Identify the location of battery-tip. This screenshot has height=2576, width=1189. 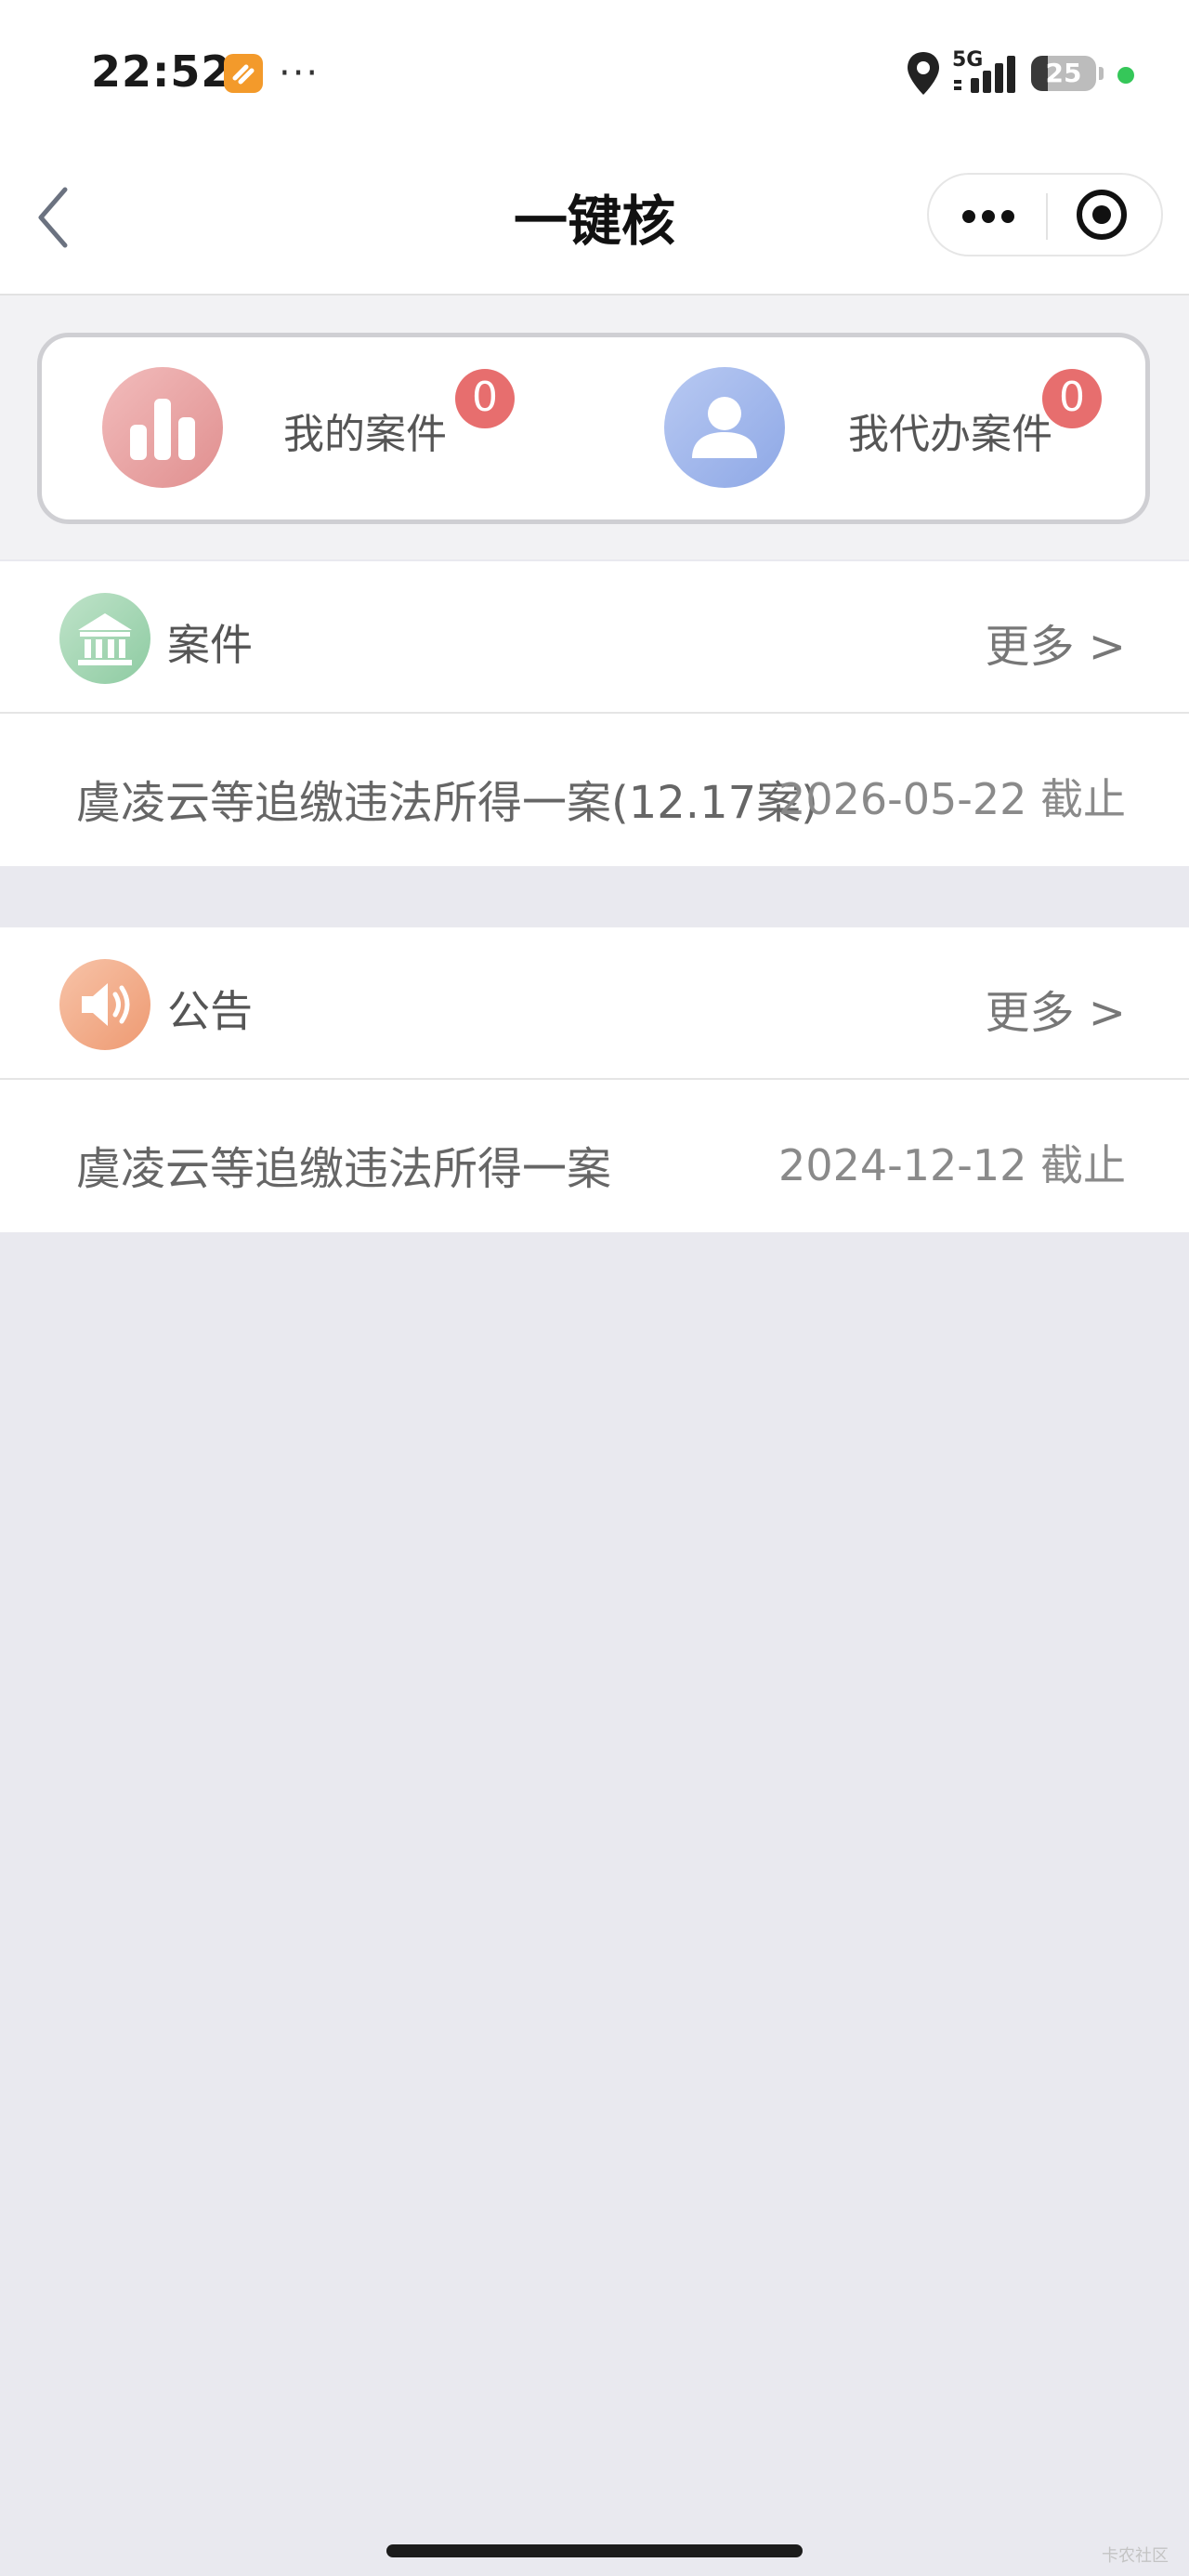
(1101, 73).